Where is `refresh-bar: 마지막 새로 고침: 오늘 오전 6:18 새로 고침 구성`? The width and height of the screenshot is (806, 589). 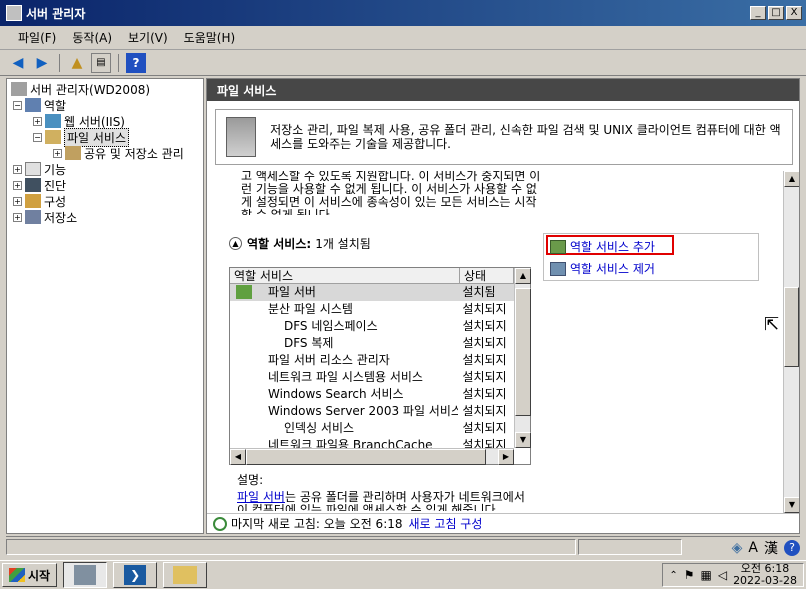 refresh-bar: 마지막 새로 고침: 오늘 오전 6:18 새로 고침 구성 is located at coordinates (503, 523).